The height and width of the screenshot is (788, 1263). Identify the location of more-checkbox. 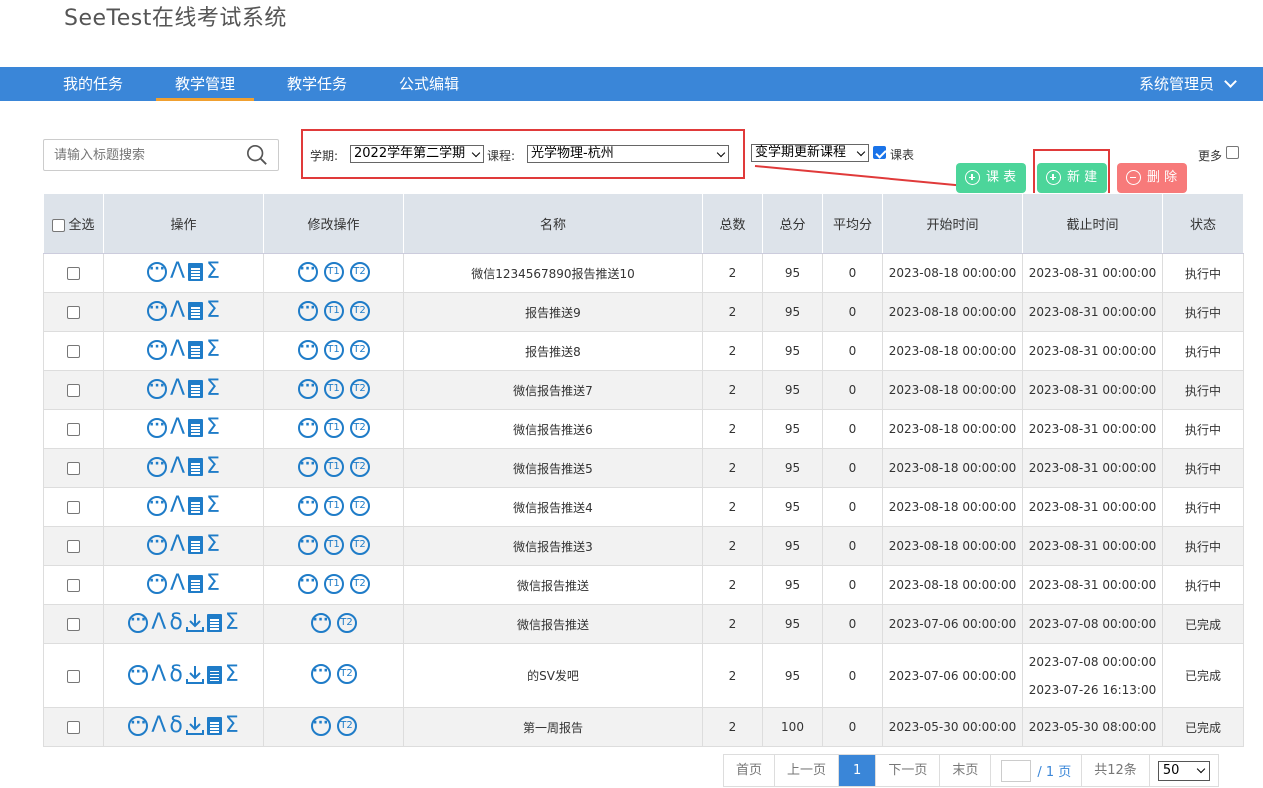
(1232, 152).